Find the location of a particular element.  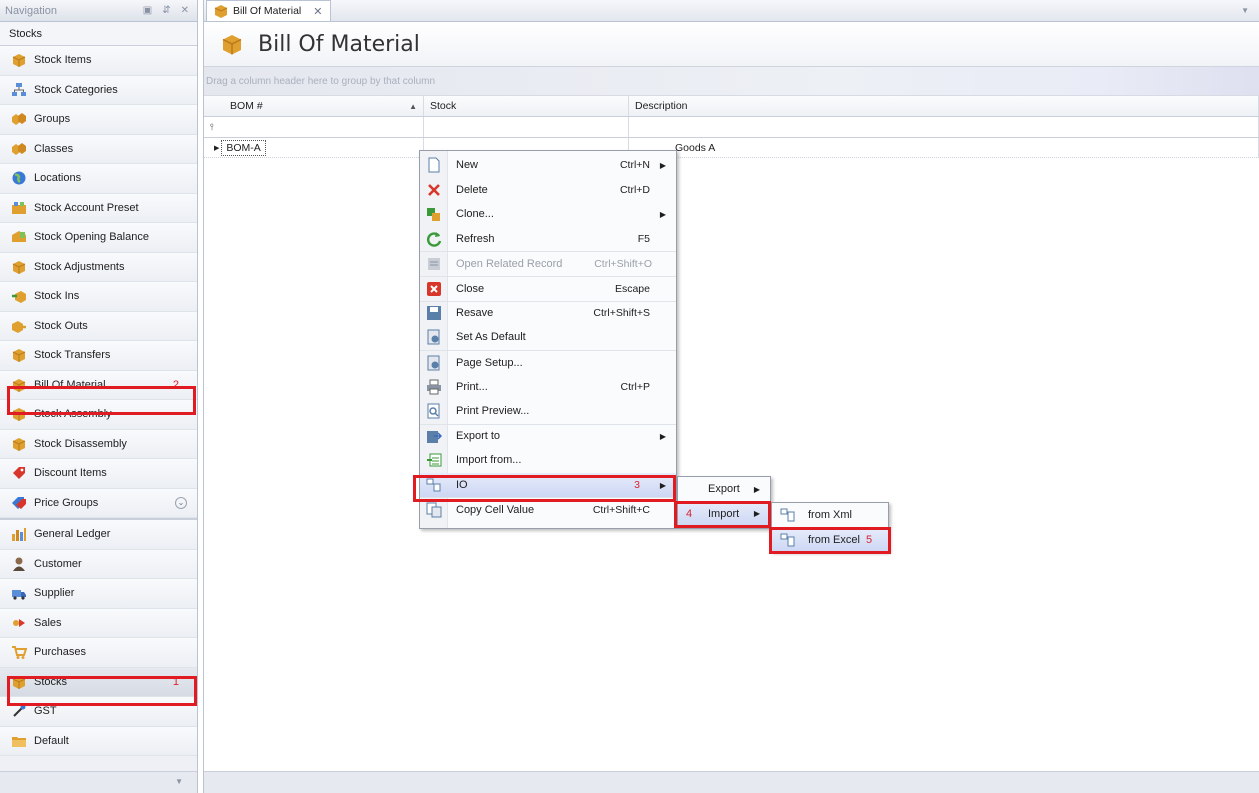

menu-item-from-xml: from Xml is located at coordinates (830, 515).